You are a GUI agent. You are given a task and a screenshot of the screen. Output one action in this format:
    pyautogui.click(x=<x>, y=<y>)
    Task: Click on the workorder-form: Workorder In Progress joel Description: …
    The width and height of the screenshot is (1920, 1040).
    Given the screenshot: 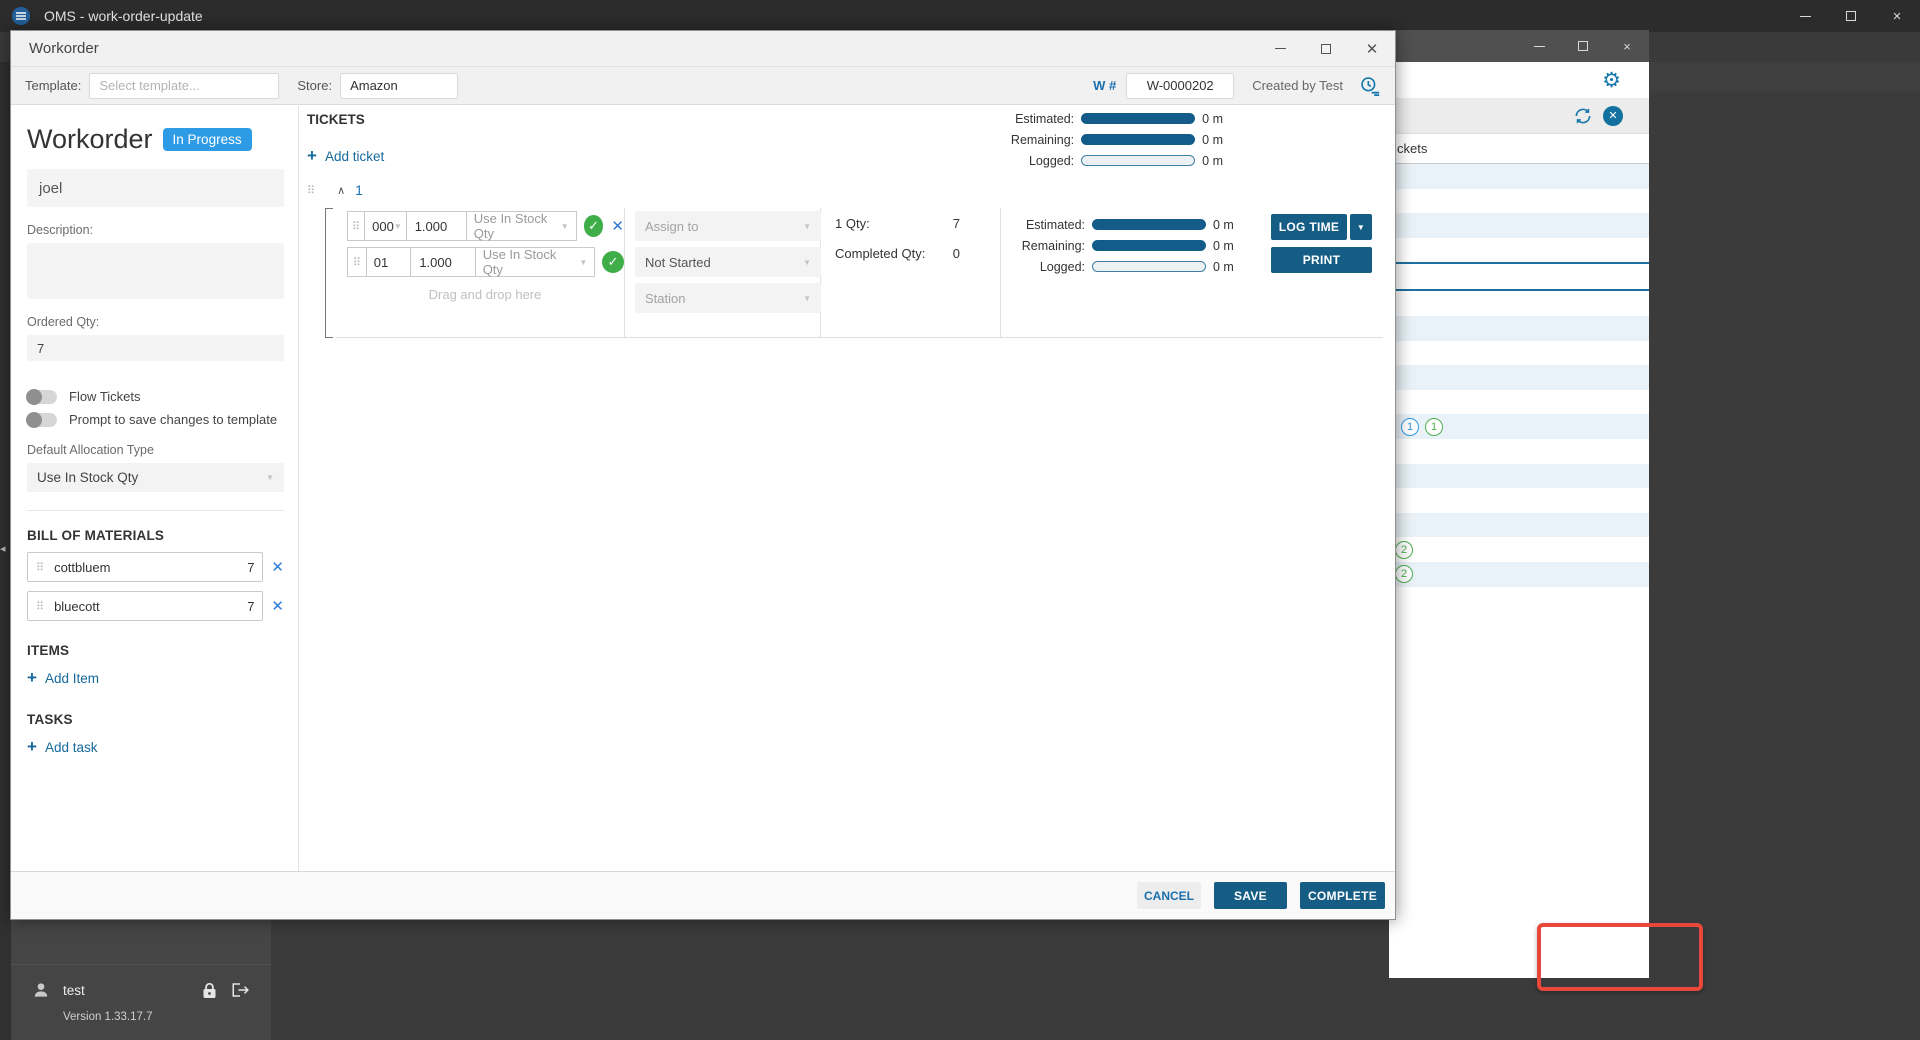 What is the action you would take?
    pyautogui.click(x=155, y=488)
    